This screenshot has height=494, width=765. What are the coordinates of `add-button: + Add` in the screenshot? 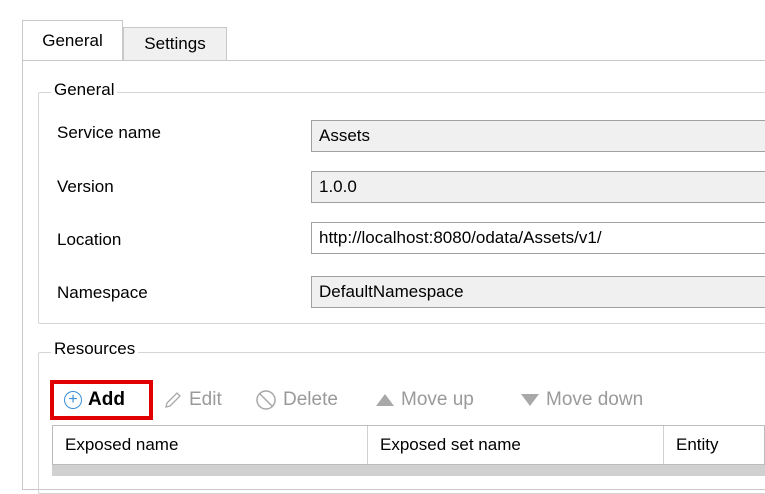 It's located at (101, 400).